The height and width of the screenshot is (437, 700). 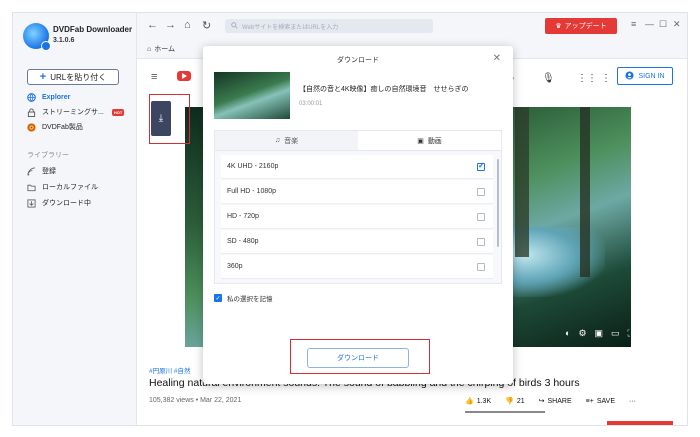 I want to click on tab-music: ♫ 音楽, so click(x=286, y=140).